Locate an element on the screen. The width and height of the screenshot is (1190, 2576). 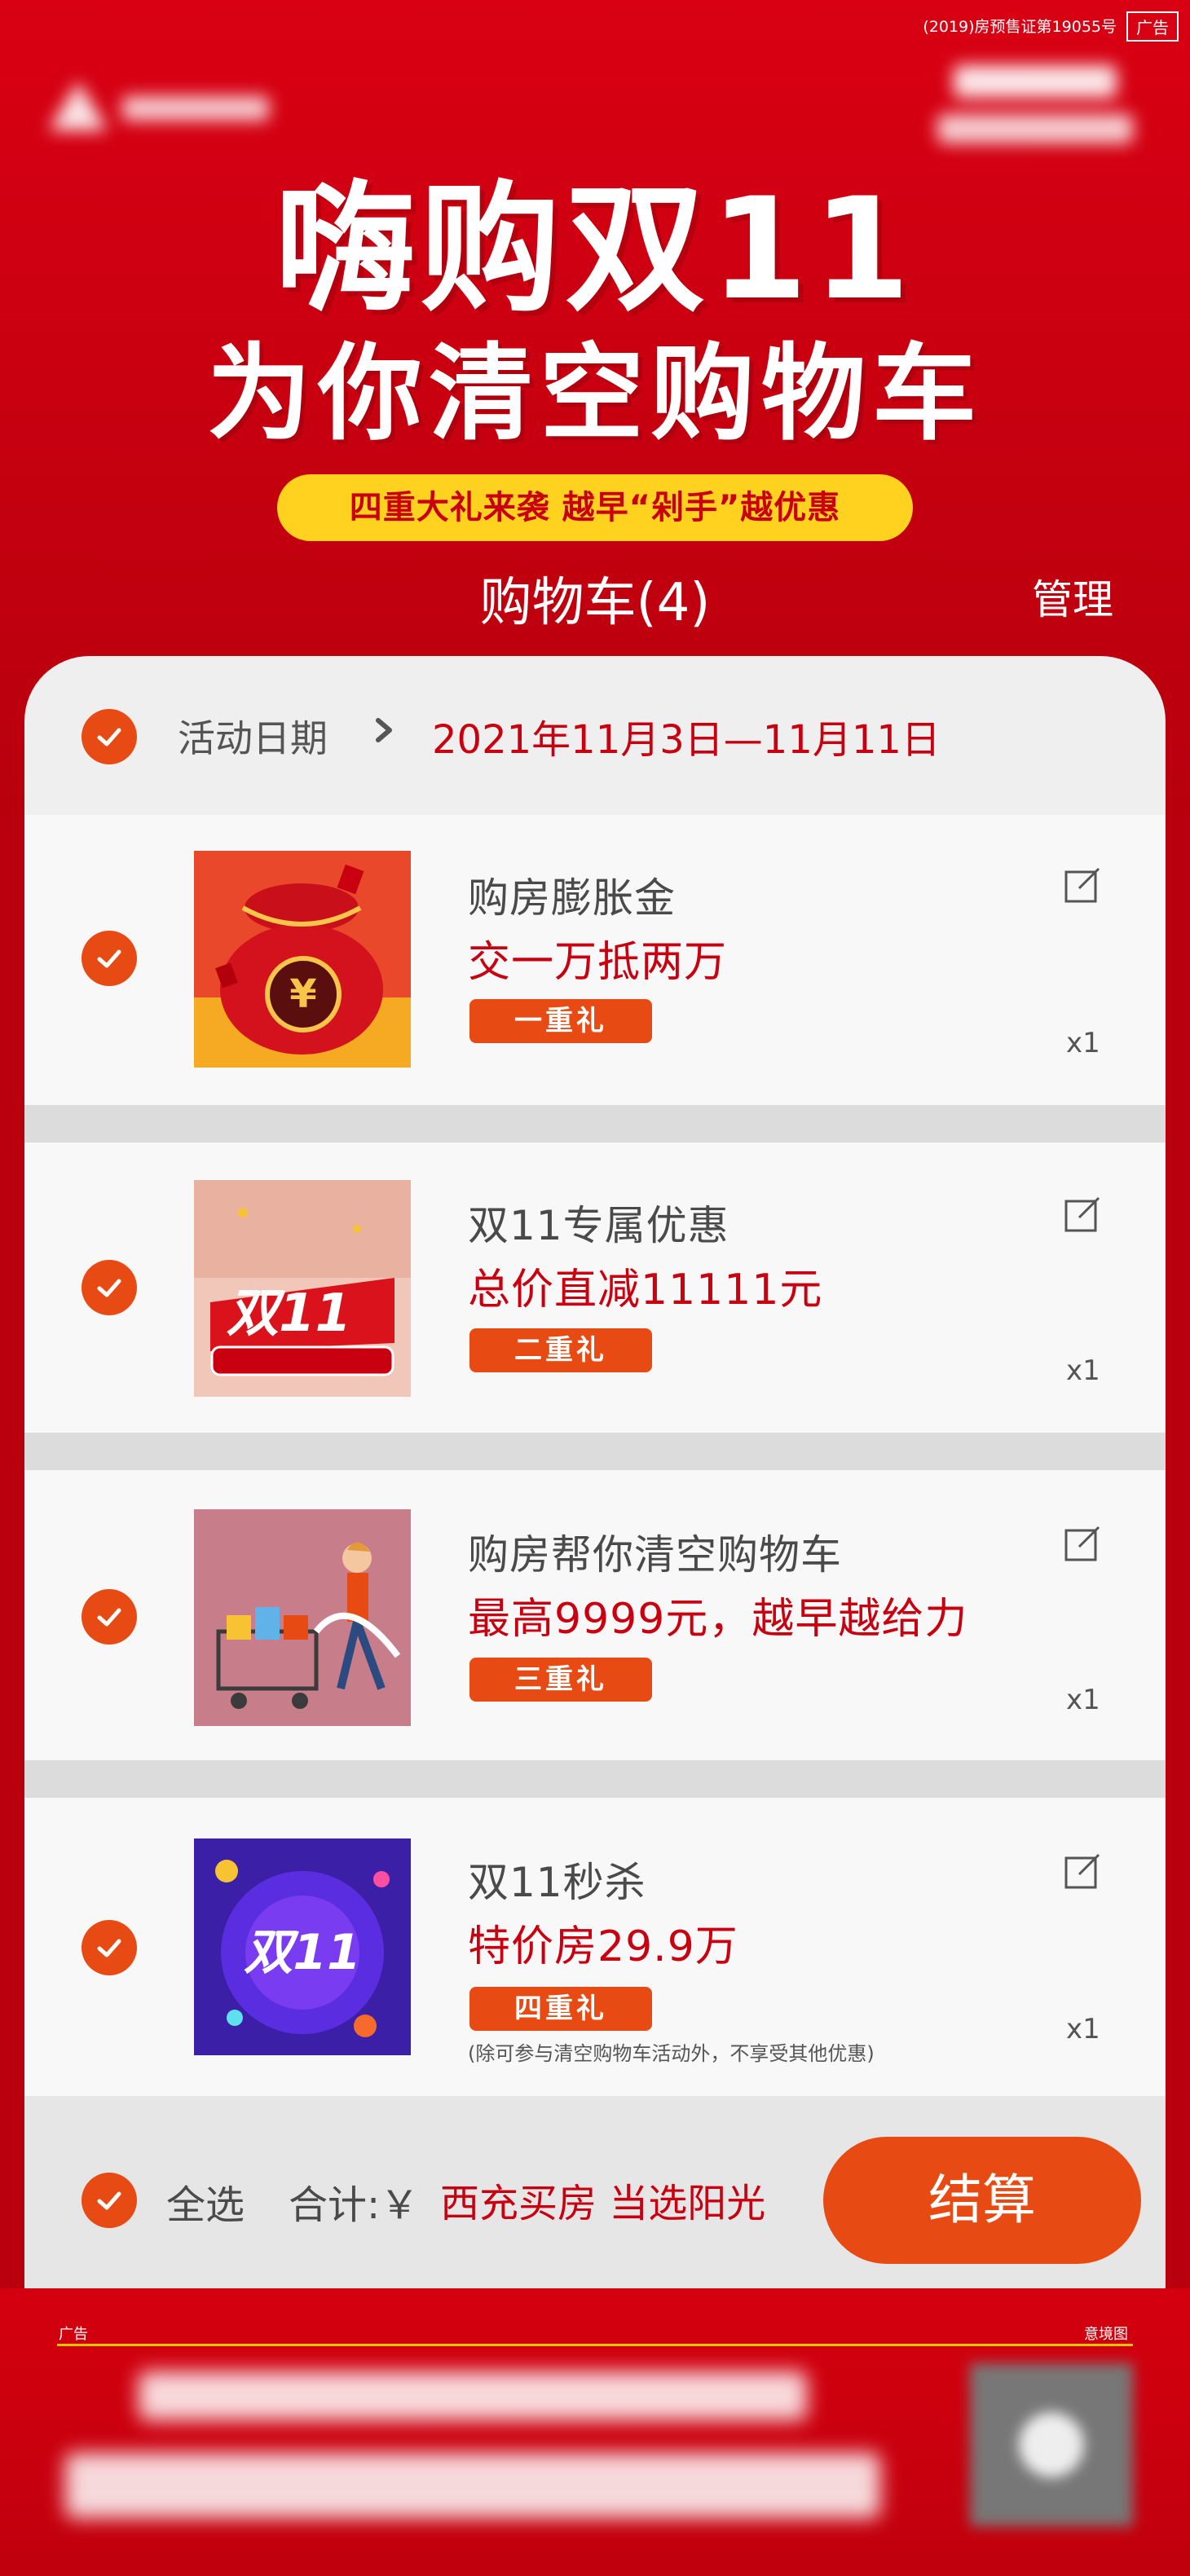
qr-code-icon is located at coordinates (1051, 2444).